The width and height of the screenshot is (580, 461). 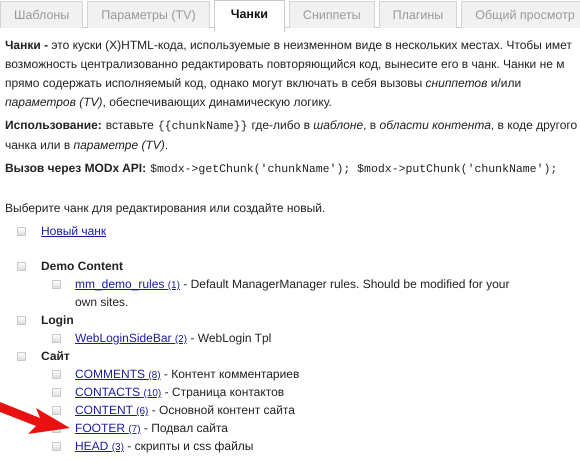 I want to click on prompt-text: Выберите чанк для редактирования или создайте новый., so click(x=165, y=208).